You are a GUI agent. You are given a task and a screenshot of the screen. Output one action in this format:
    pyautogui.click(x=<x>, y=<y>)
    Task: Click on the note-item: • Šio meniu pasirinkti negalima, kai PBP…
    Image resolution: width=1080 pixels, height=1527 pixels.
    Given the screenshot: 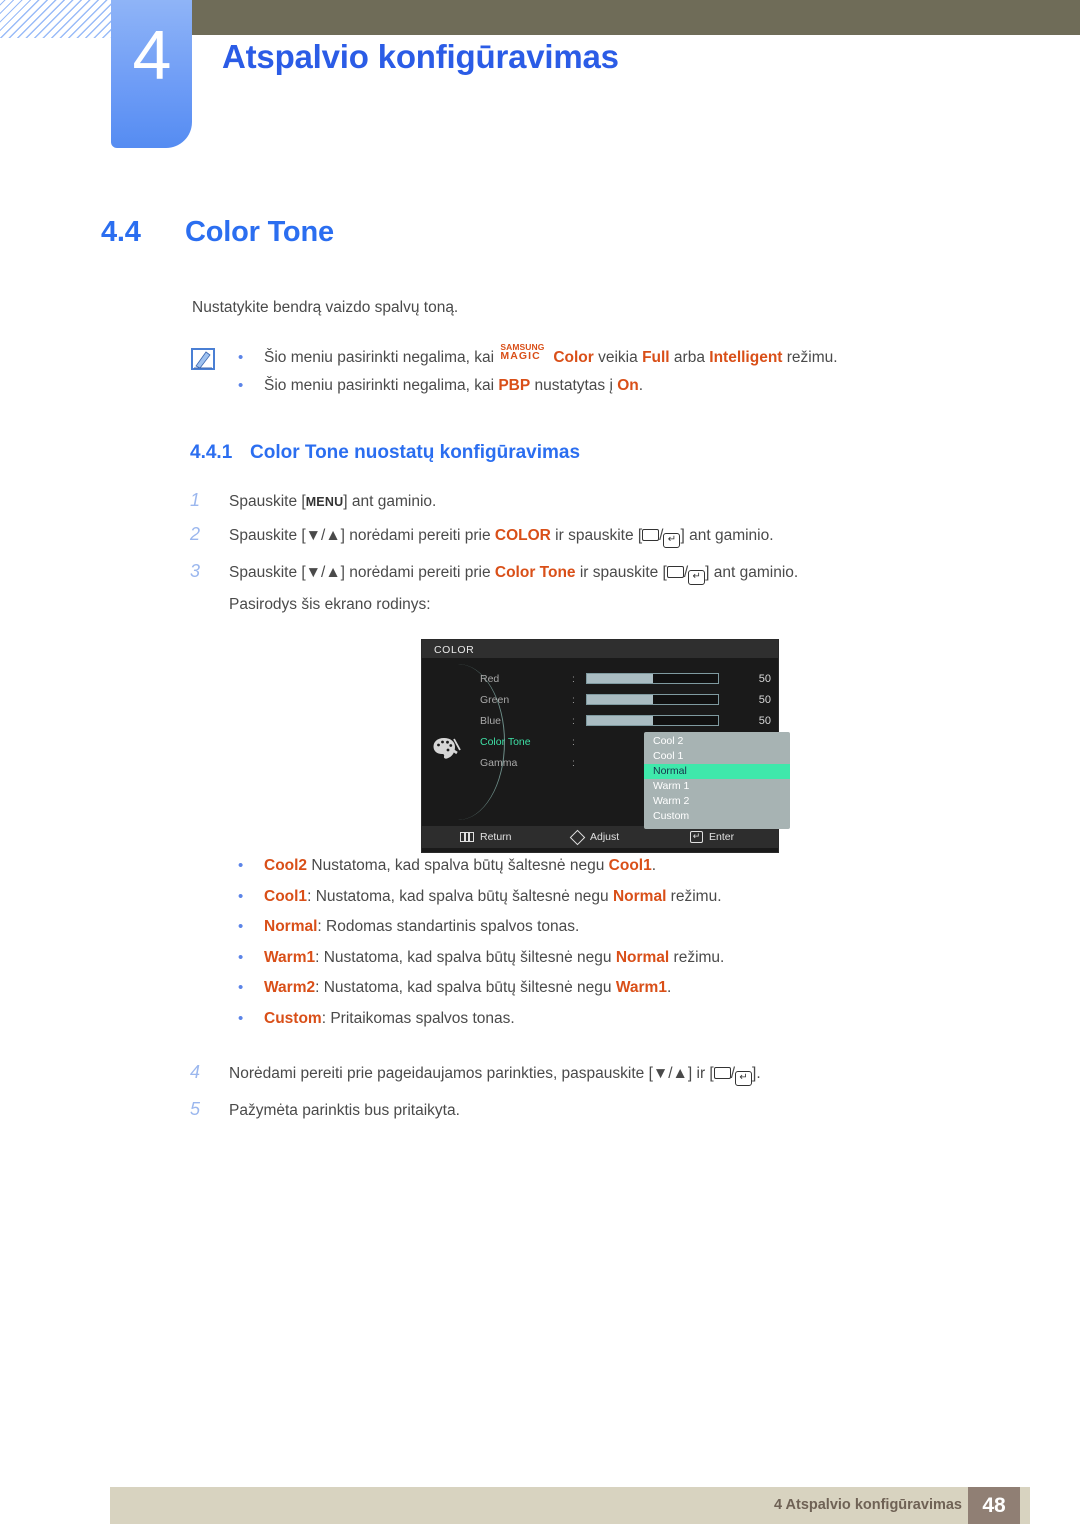 What is the action you would take?
    pyautogui.click(x=588, y=386)
    